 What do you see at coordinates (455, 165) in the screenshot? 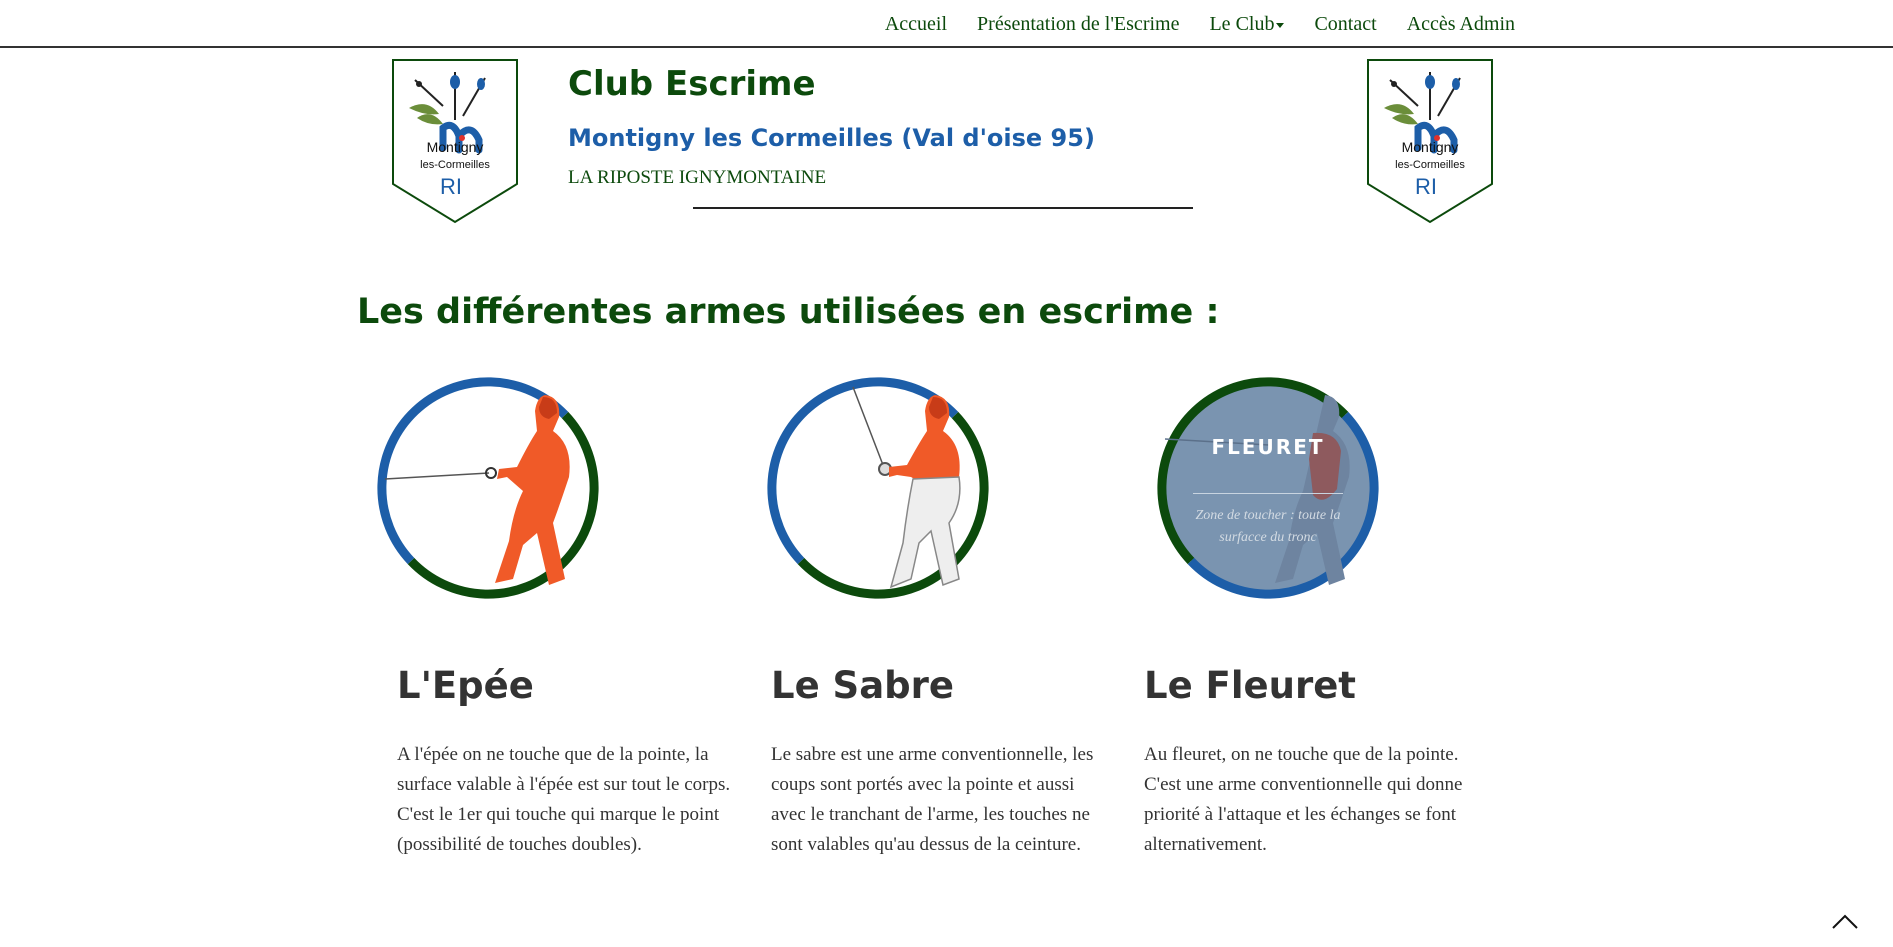
I see `logo-left-line2: les-Cormeilles` at bounding box center [455, 165].